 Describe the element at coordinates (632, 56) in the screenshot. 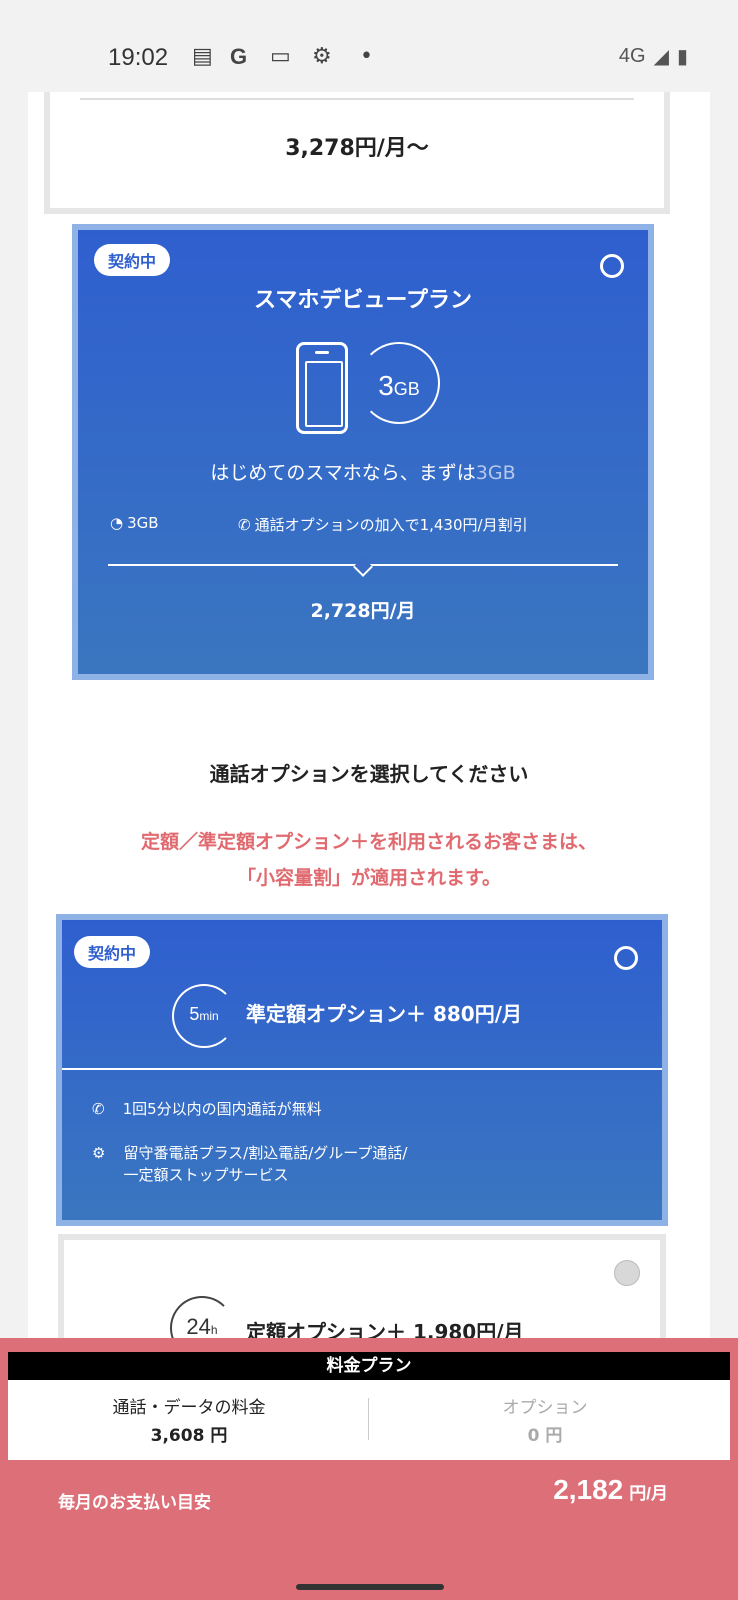

I see `network-label: 4G` at that location.